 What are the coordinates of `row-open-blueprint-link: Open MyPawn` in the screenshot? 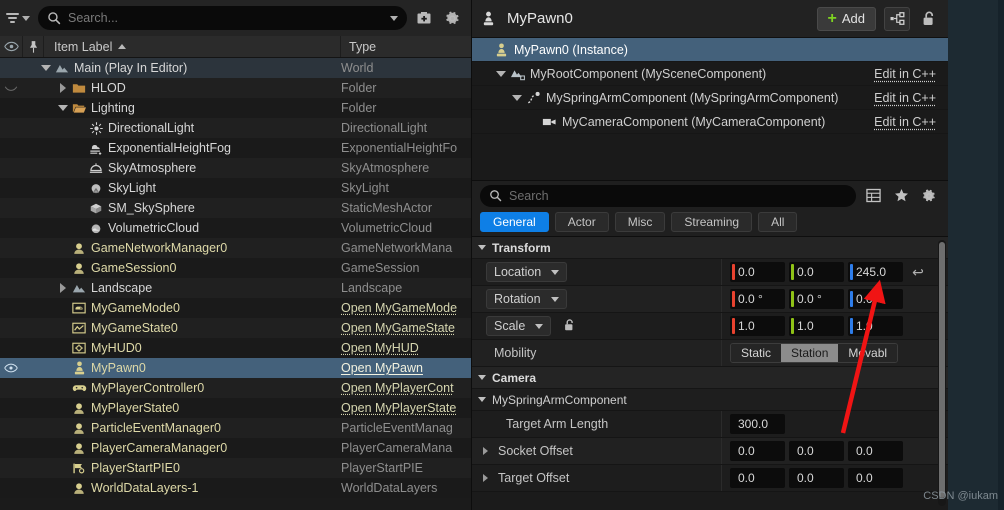 It's located at (406, 368).